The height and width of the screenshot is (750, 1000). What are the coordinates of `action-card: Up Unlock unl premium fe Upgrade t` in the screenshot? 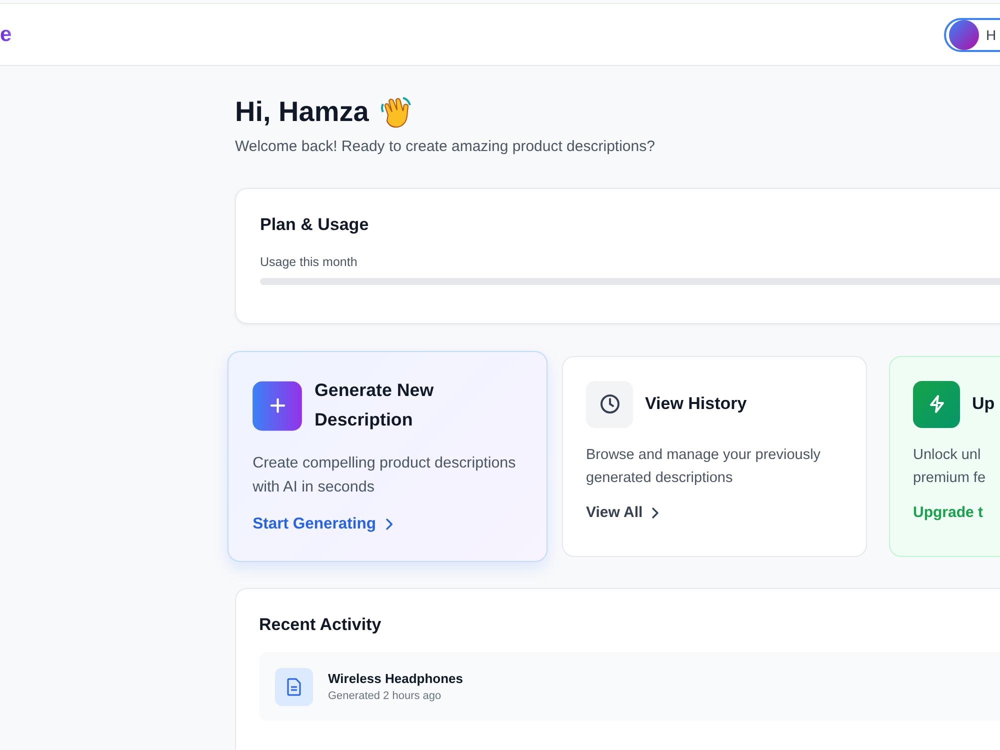 It's located at (944, 456).